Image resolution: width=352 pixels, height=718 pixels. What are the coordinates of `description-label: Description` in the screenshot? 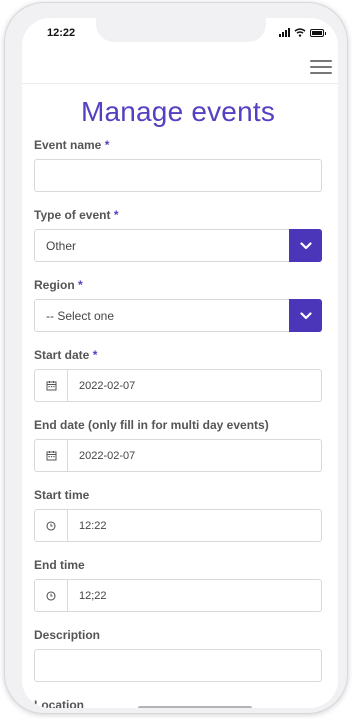 It's located at (67, 635).